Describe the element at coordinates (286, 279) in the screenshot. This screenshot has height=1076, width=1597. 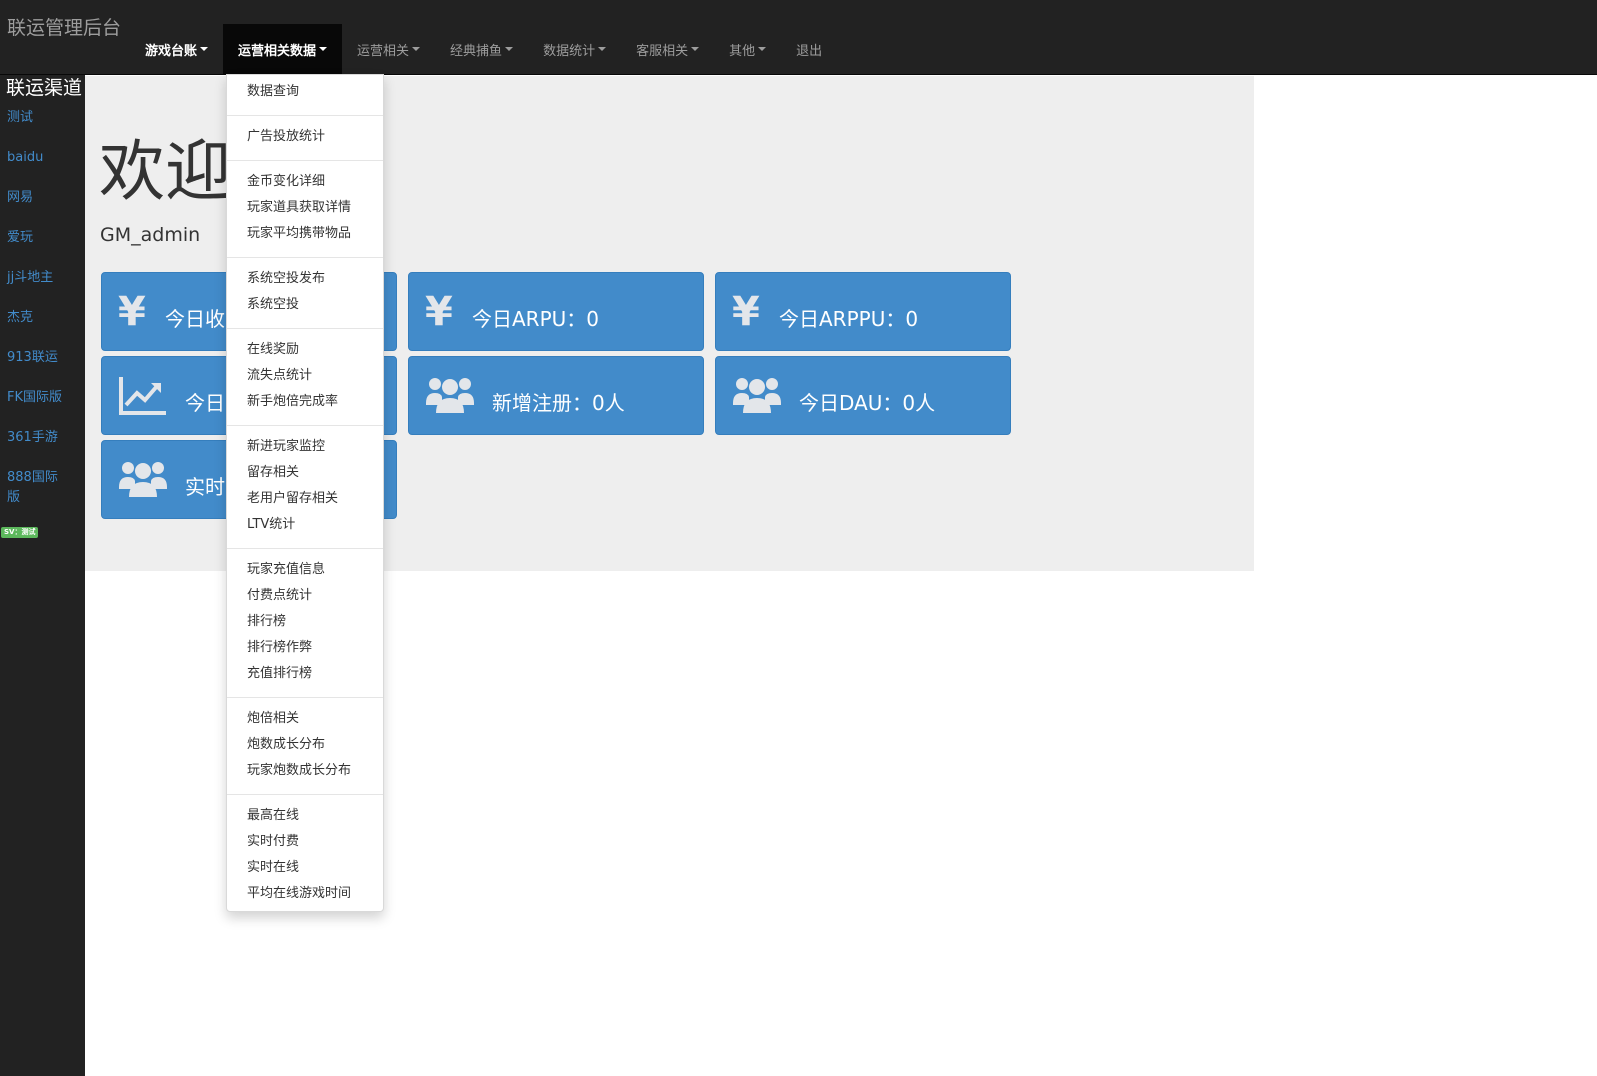
I see `dropdown-item: 系统空投发布` at that location.